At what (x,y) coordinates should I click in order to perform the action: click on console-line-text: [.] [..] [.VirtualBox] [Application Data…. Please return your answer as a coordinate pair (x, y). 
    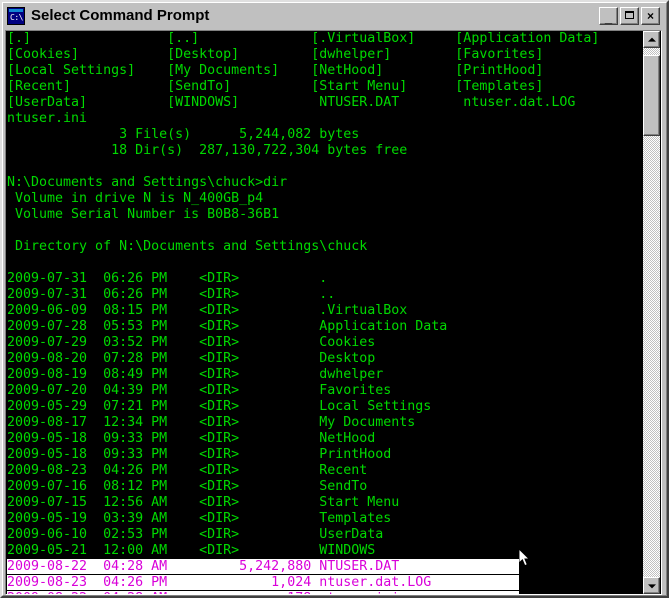
    Looking at the image, I should click on (303, 38).